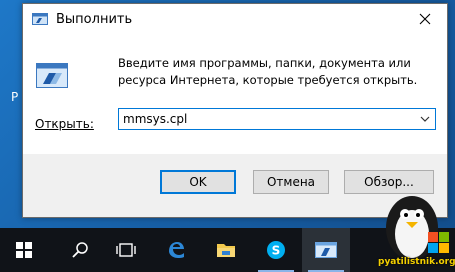  I want to click on task-view-icon, so click(126, 250).